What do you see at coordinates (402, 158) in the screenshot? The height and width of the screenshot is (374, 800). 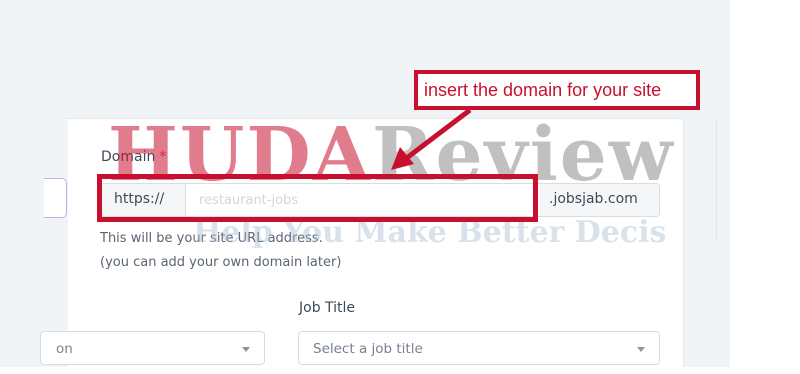 I see `arrow-head` at bounding box center [402, 158].